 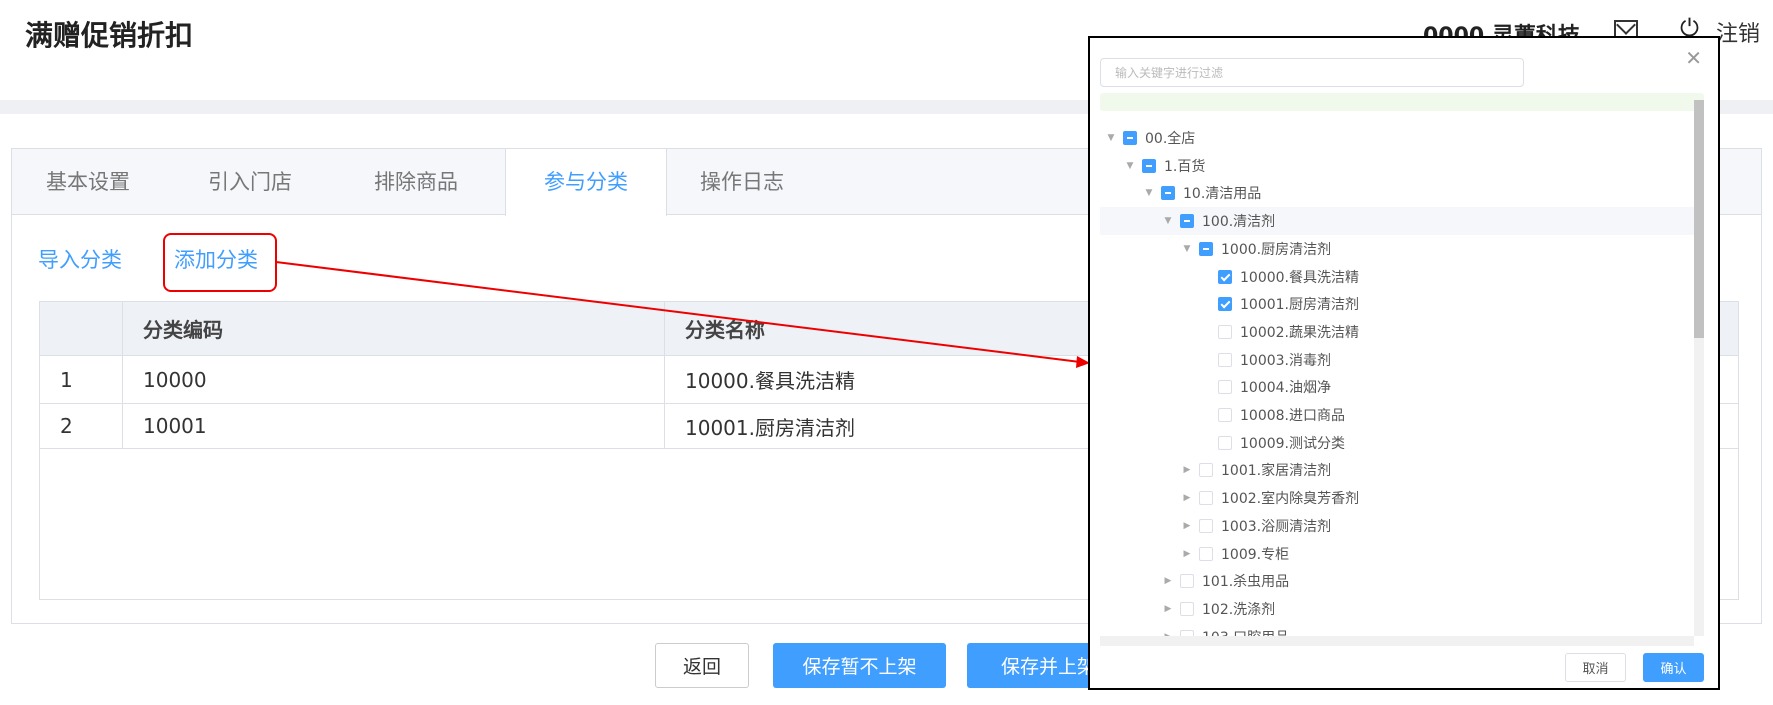 I want to click on tree-node-label: 00.全店, so click(x=1170, y=139).